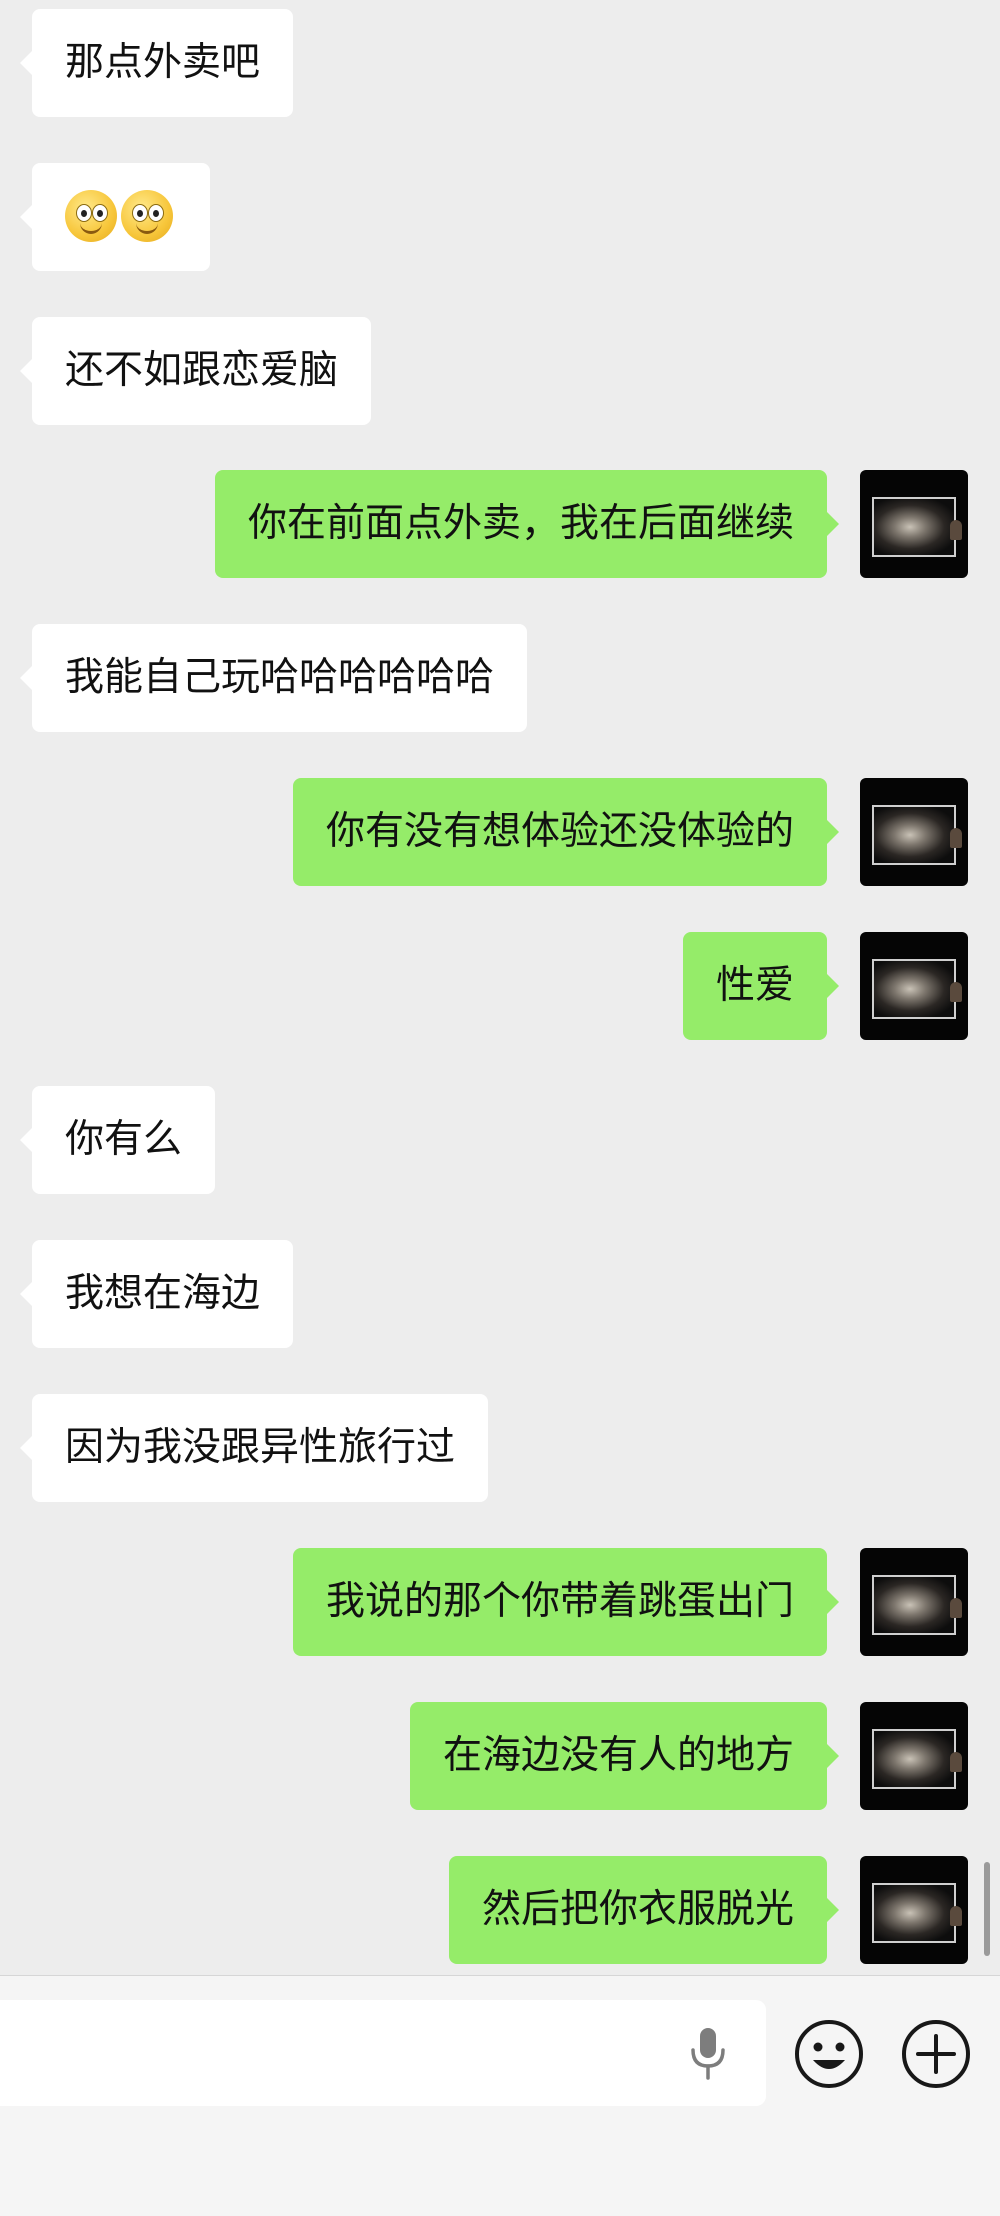 The height and width of the screenshot is (2216, 1000). I want to click on message-text: 你有没有想体验还没体验的, so click(559, 831).